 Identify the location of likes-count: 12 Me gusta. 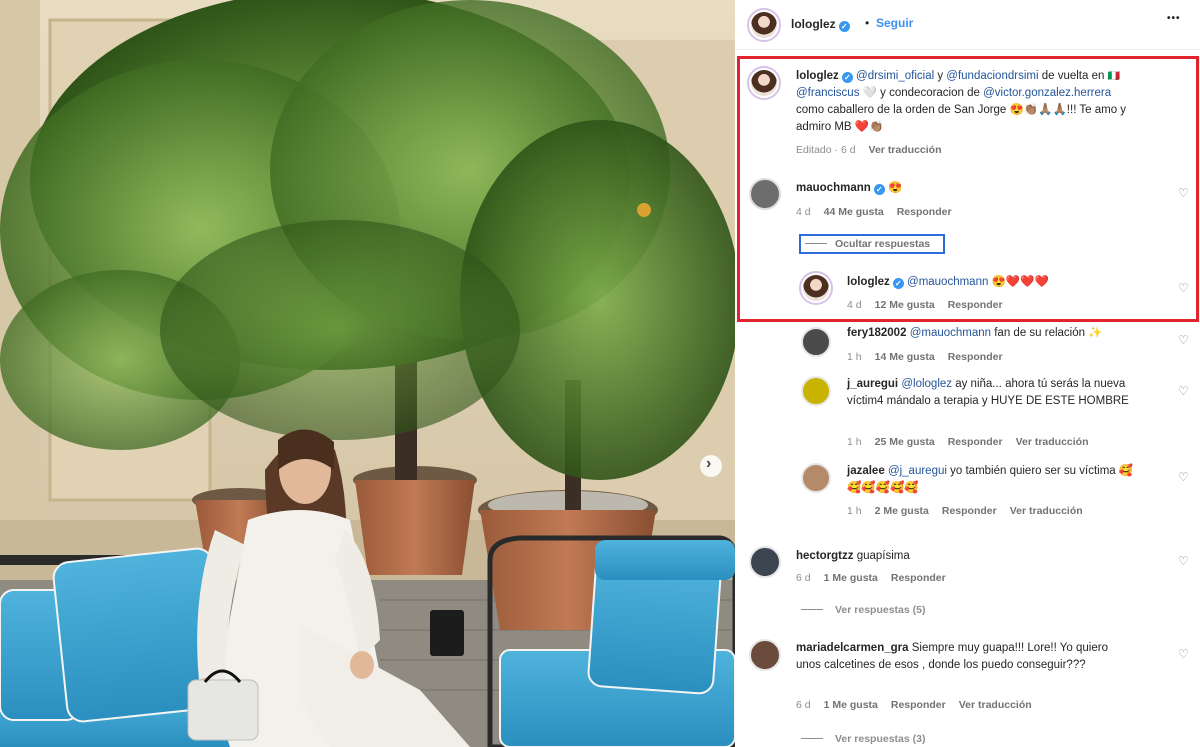
(905, 305).